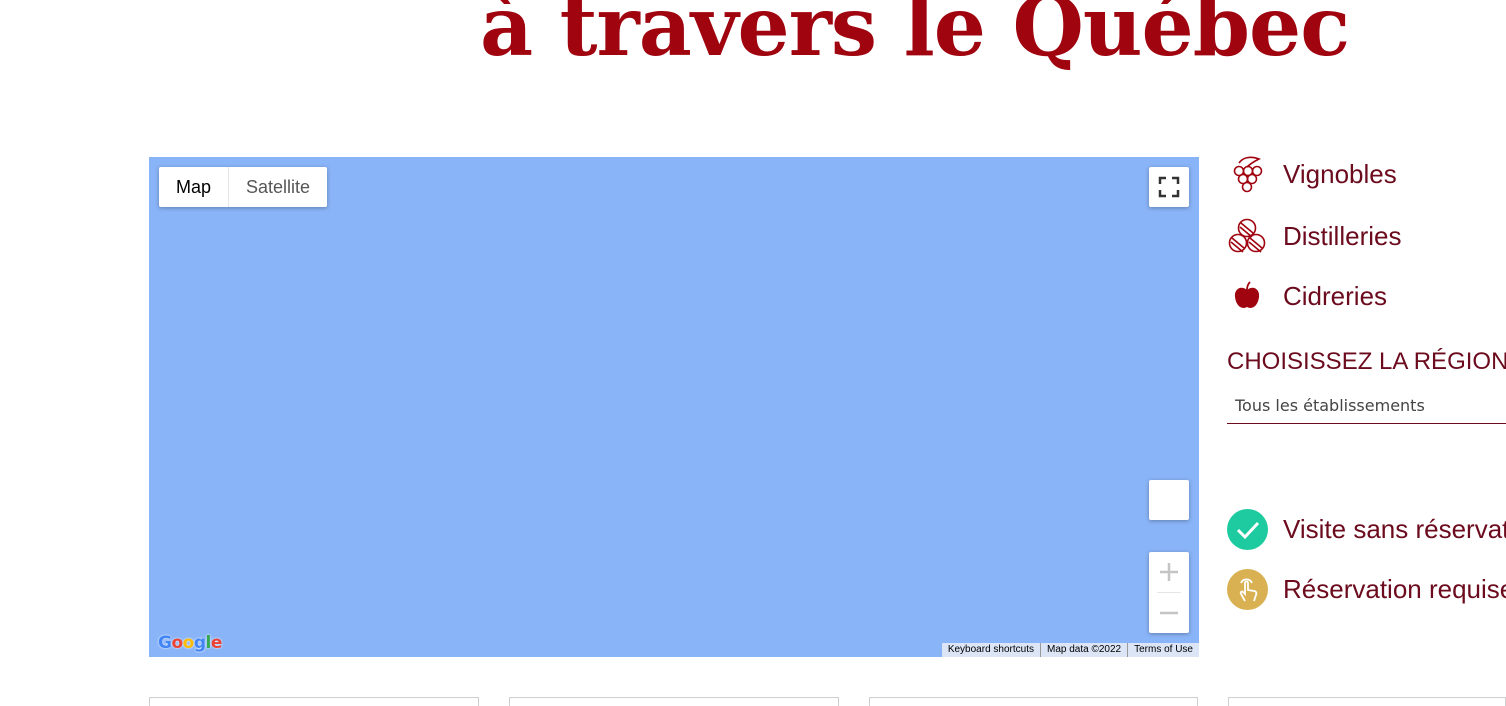  What do you see at coordinates (915, 37) in the screenshot?
I see `page-title: à travers le Québec` at bounding box center [915, 37].